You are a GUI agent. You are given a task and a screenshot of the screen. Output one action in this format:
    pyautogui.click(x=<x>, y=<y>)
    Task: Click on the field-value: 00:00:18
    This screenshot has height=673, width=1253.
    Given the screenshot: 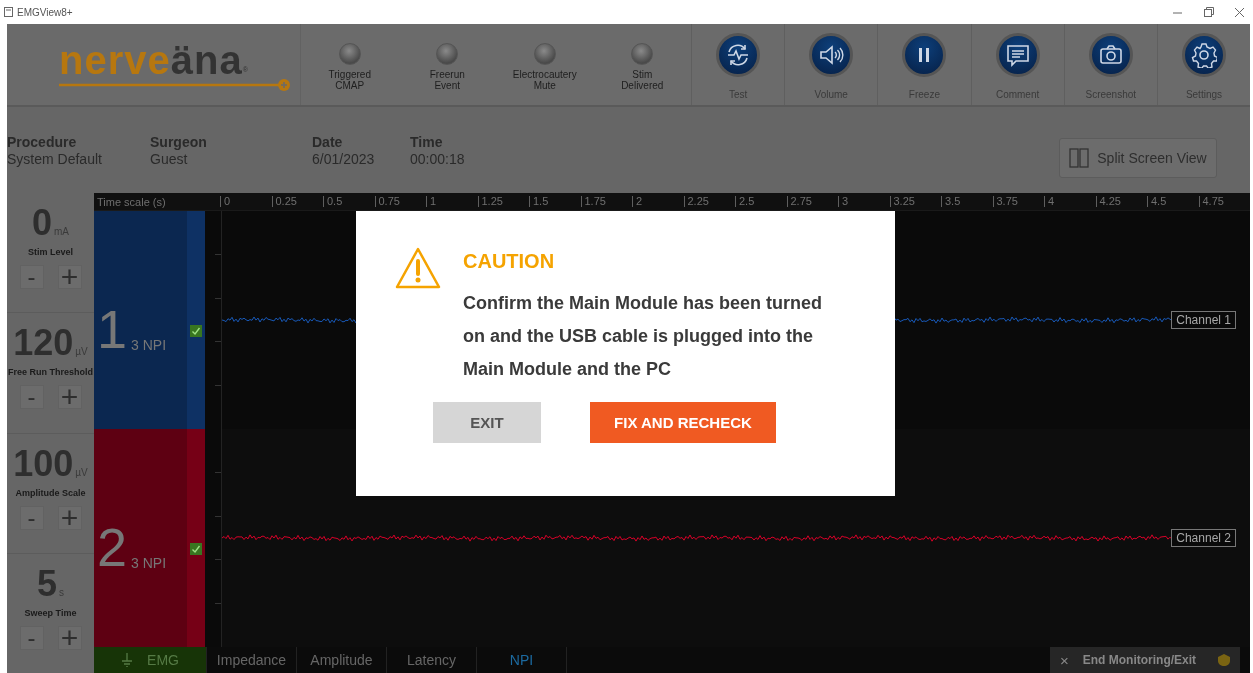 What is the action you would take?
    pyautogui.click(x=438, y=159)
    